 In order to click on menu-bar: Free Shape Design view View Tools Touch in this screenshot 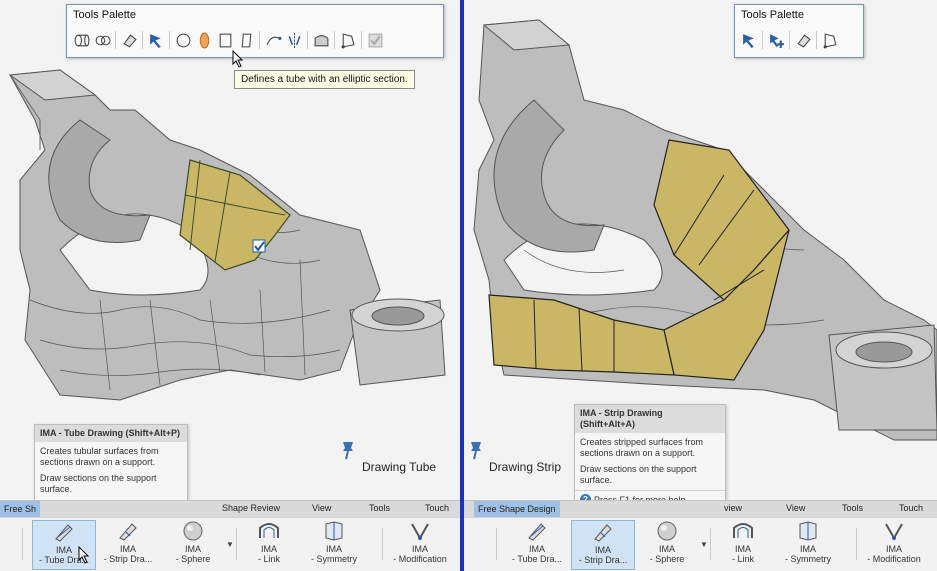, I will do `click(700, 508)`.